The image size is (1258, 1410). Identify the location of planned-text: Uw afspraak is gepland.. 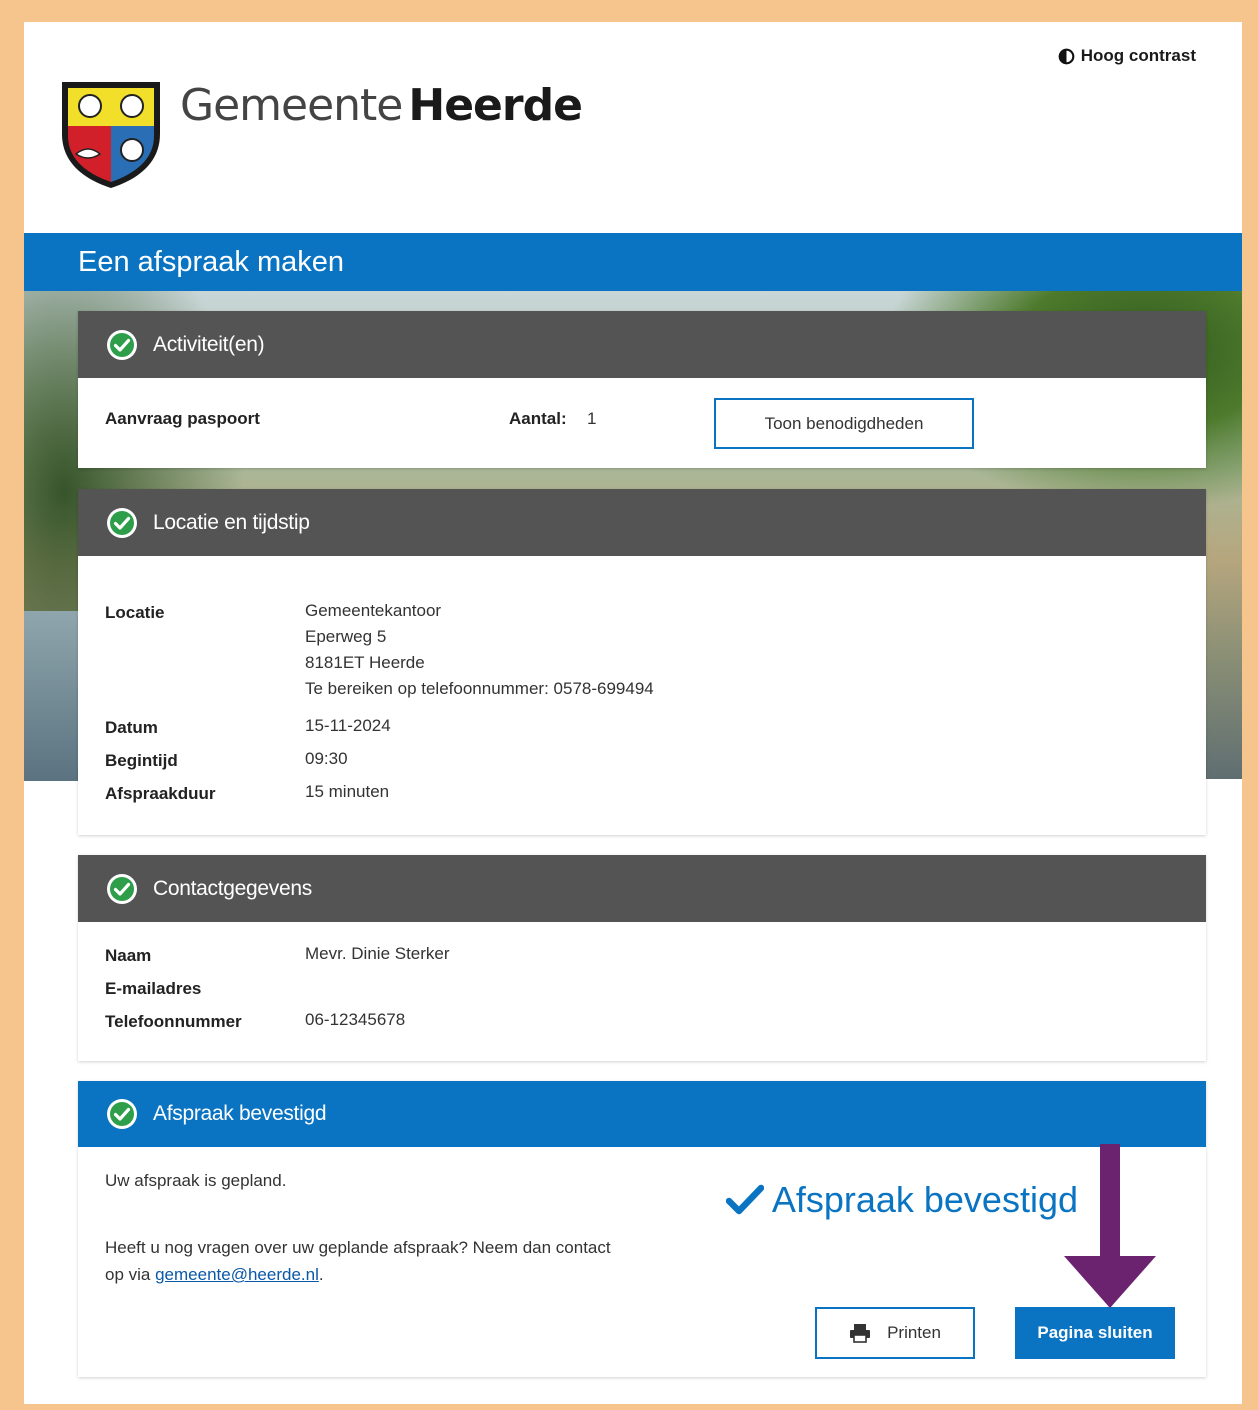
(196, 1180).